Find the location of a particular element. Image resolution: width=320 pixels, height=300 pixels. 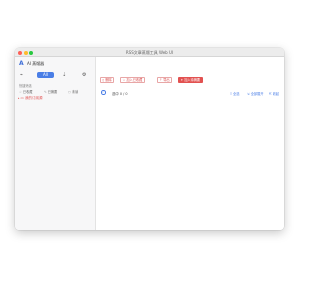

chip-label: 已收藏 is located at coordinates (27, 92).